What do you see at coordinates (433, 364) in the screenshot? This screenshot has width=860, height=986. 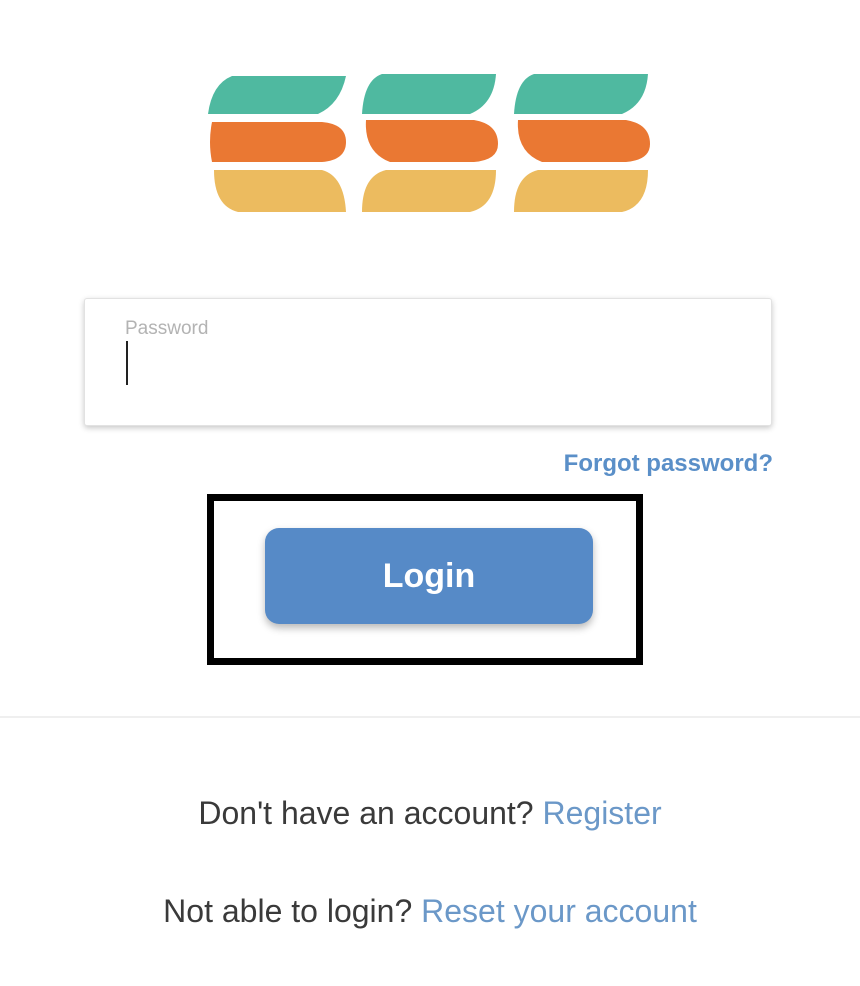 I see `password-input` at bounding box center [433, 364].